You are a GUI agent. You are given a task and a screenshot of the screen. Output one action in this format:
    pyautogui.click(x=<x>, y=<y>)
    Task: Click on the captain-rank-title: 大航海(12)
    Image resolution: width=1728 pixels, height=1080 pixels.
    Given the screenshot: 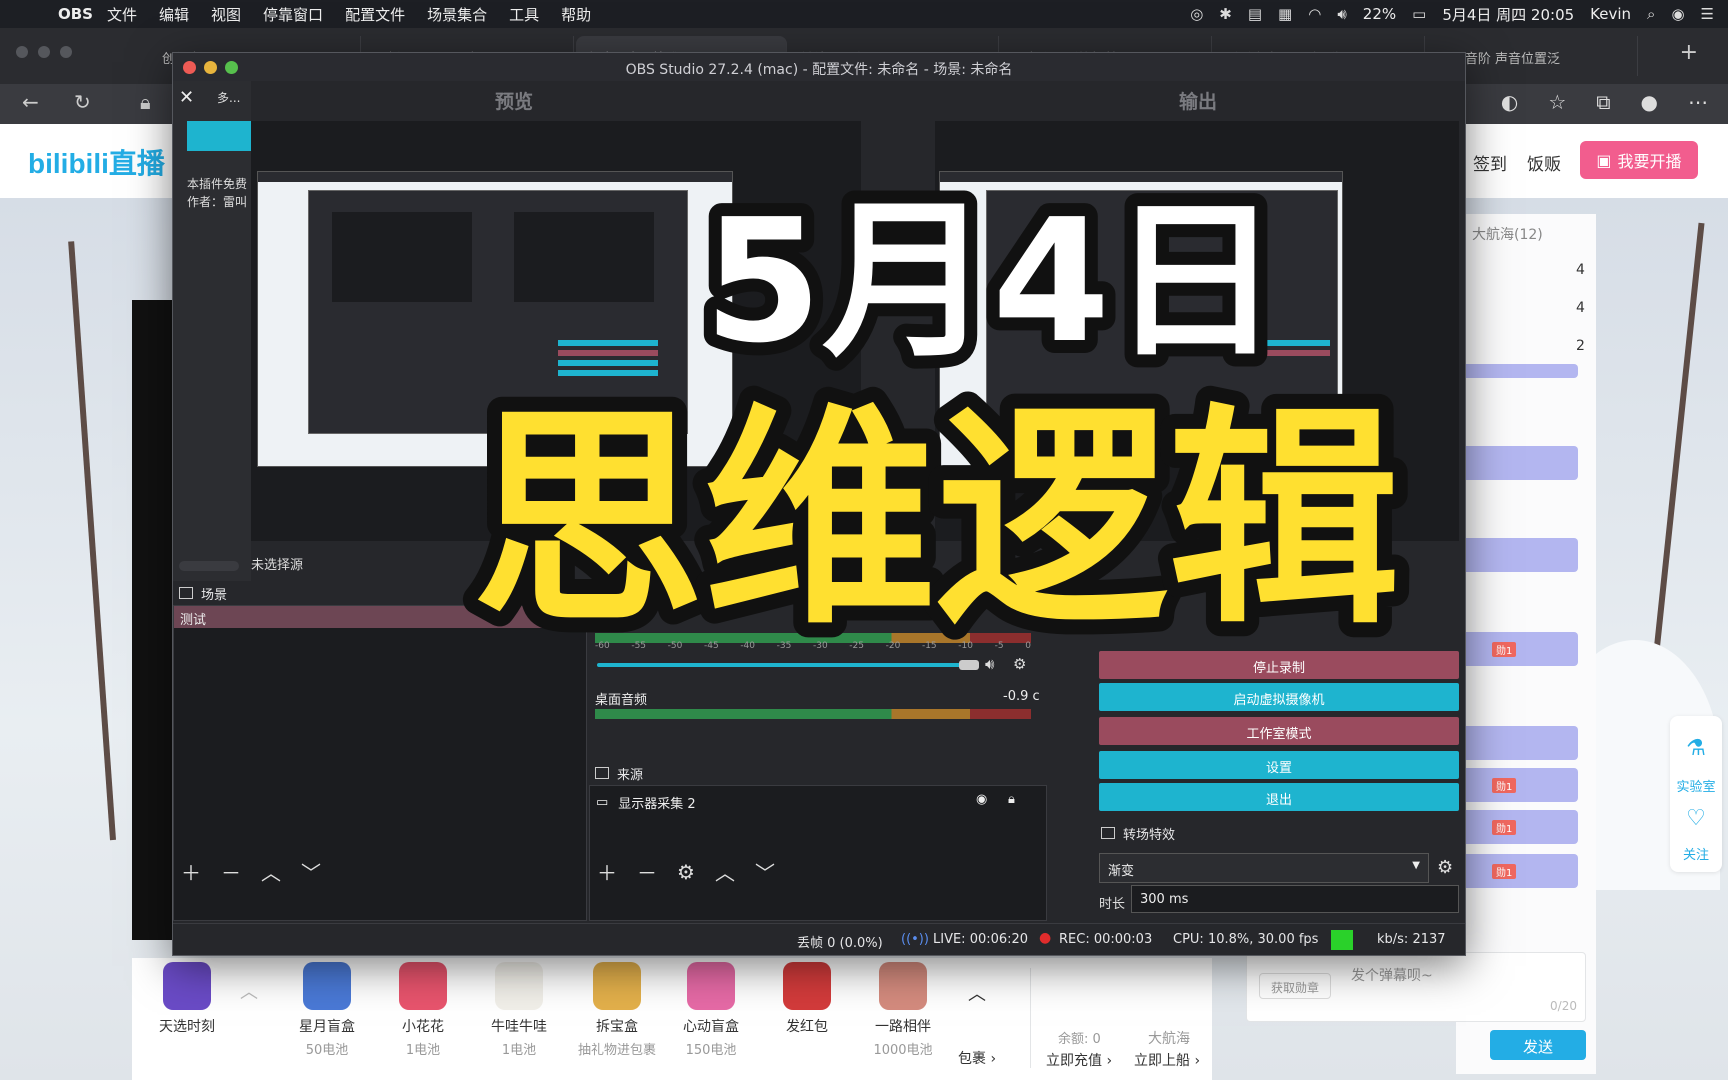 What is the action you would take?
    pyautogui.click(x=1507, y=234)
    